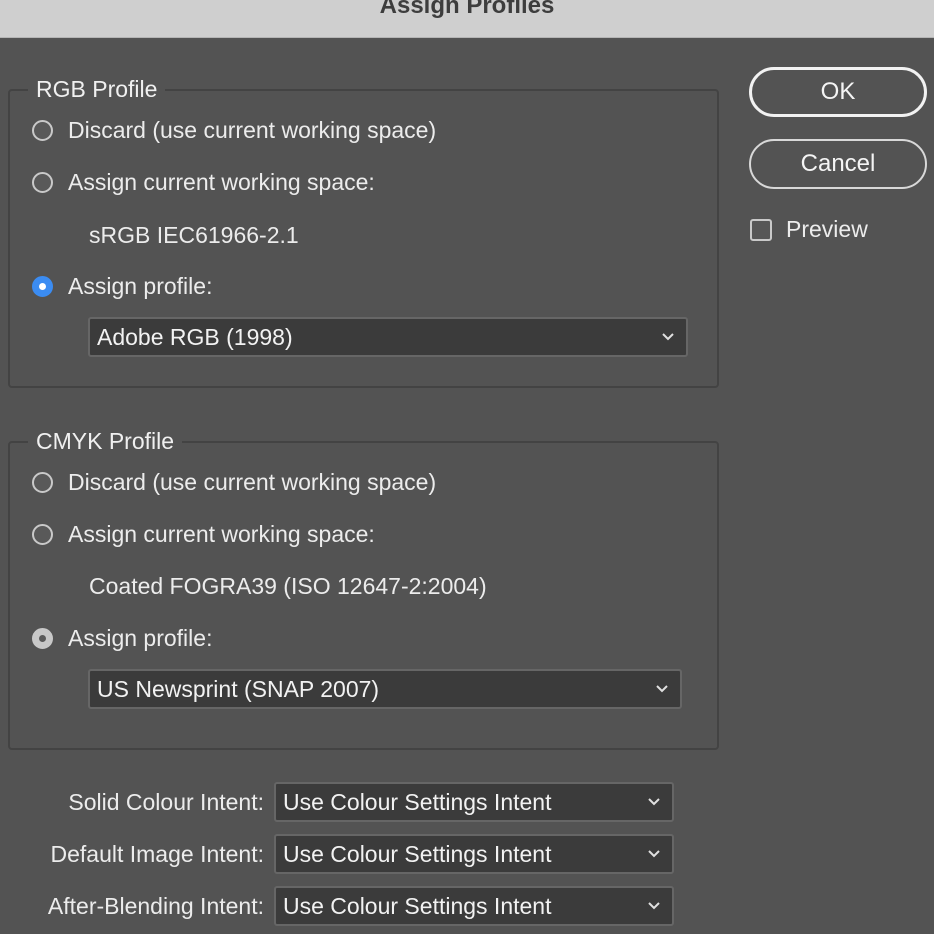  I want to click on title-bar: Assign Profiles, so click(467, 19).